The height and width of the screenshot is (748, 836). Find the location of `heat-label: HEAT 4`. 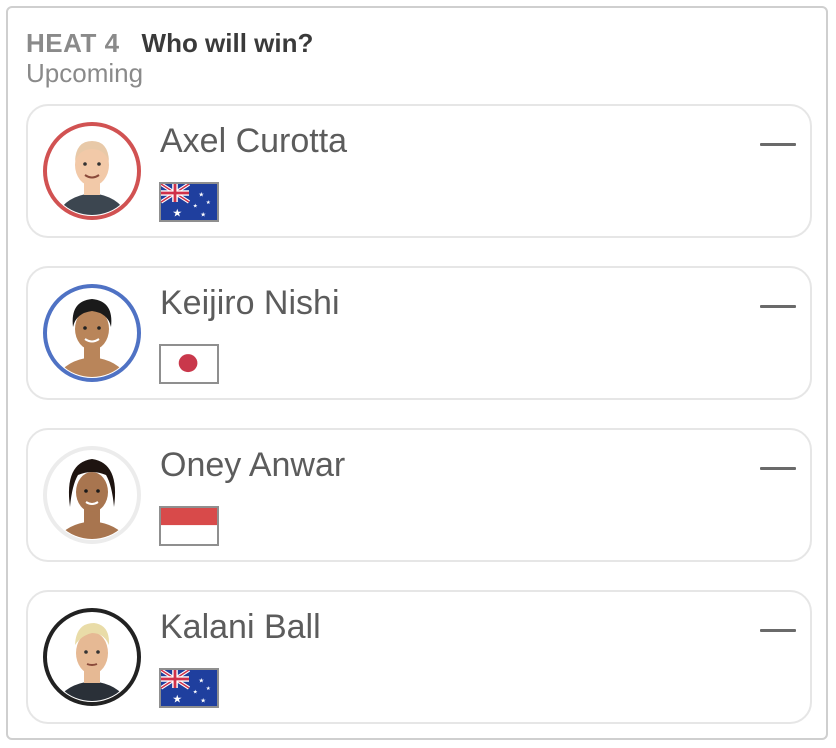

heat-label: HEAT 4 is located at coordinates (73, 43).